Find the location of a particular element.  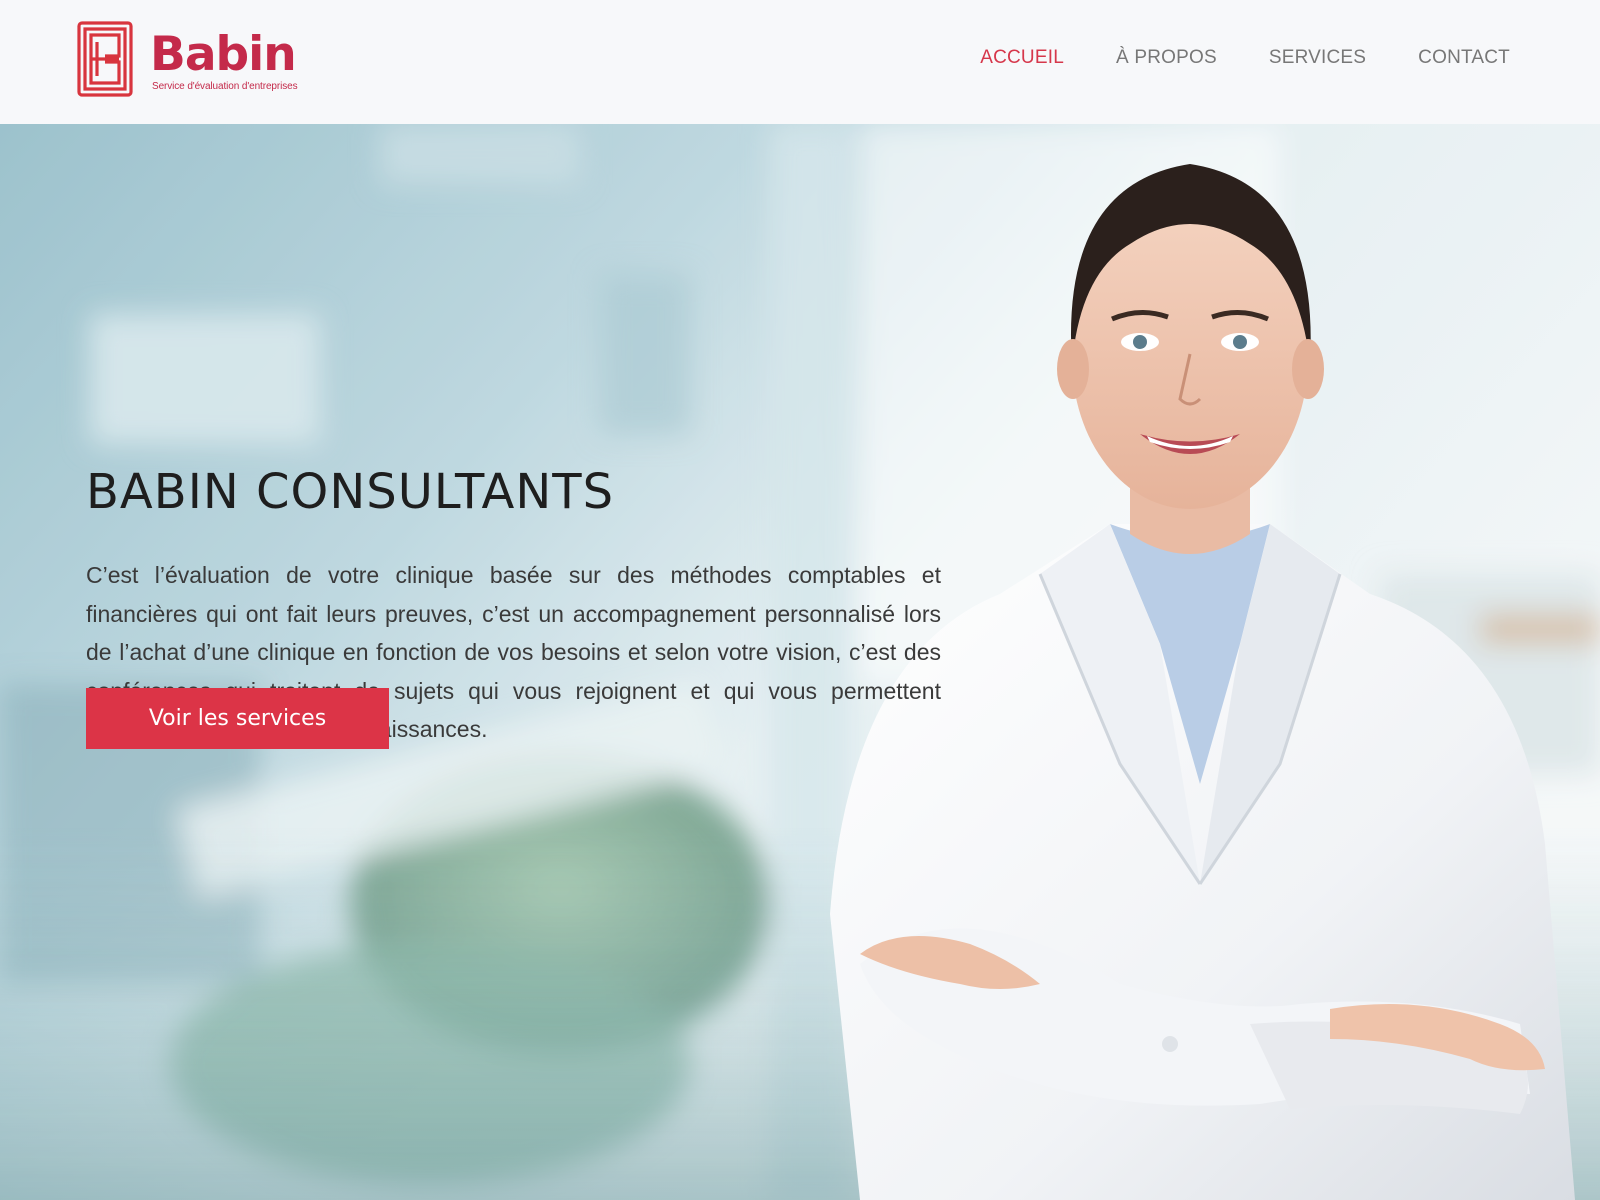

hero-title: BABIN CONSULTANTS is located at coordinates (350, 492).